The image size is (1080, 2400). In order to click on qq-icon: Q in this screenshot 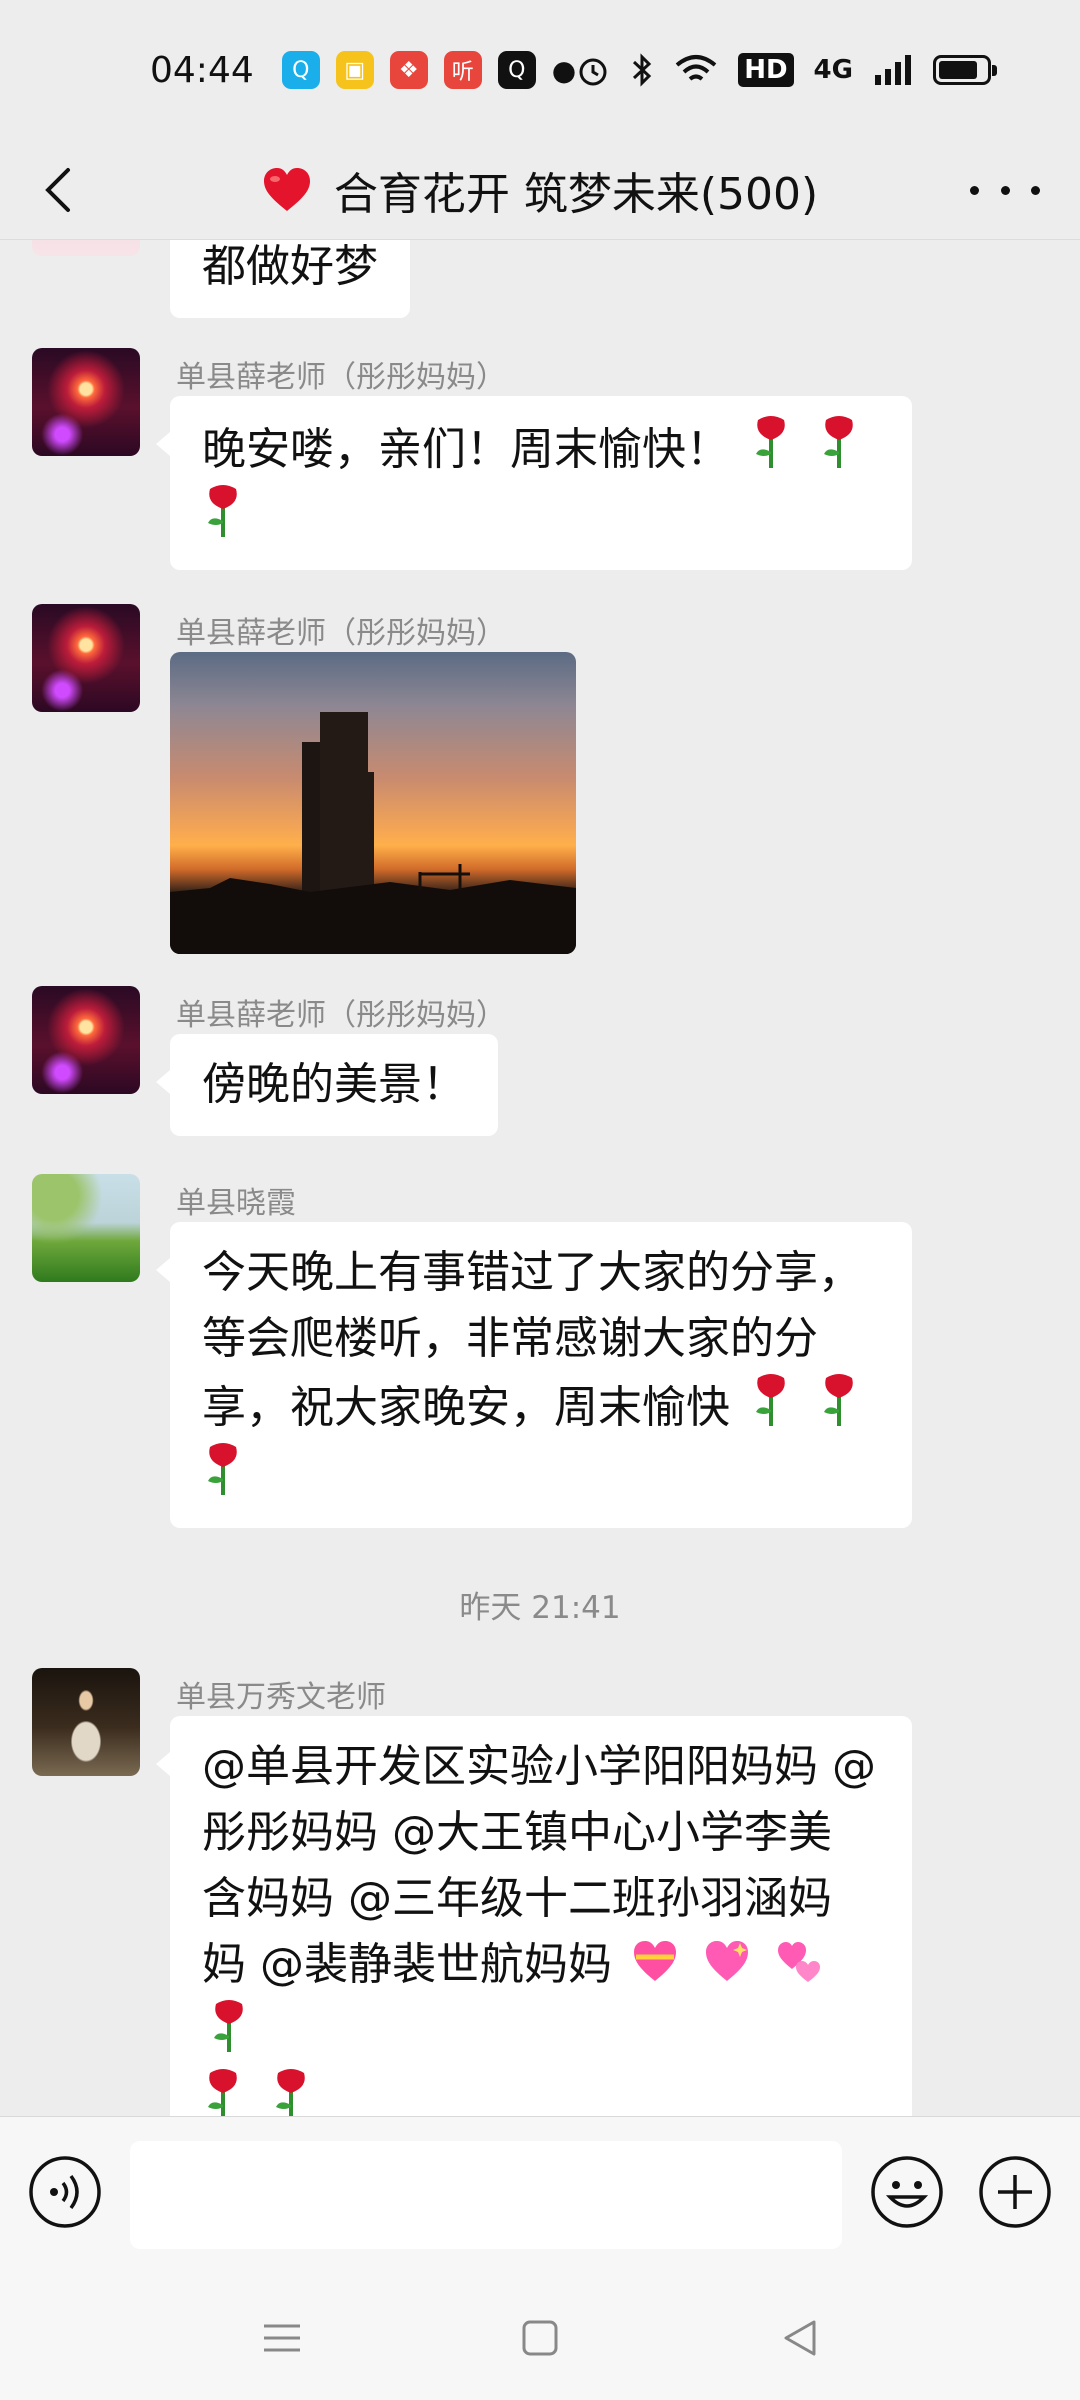, I will do `click(300, 70)`.